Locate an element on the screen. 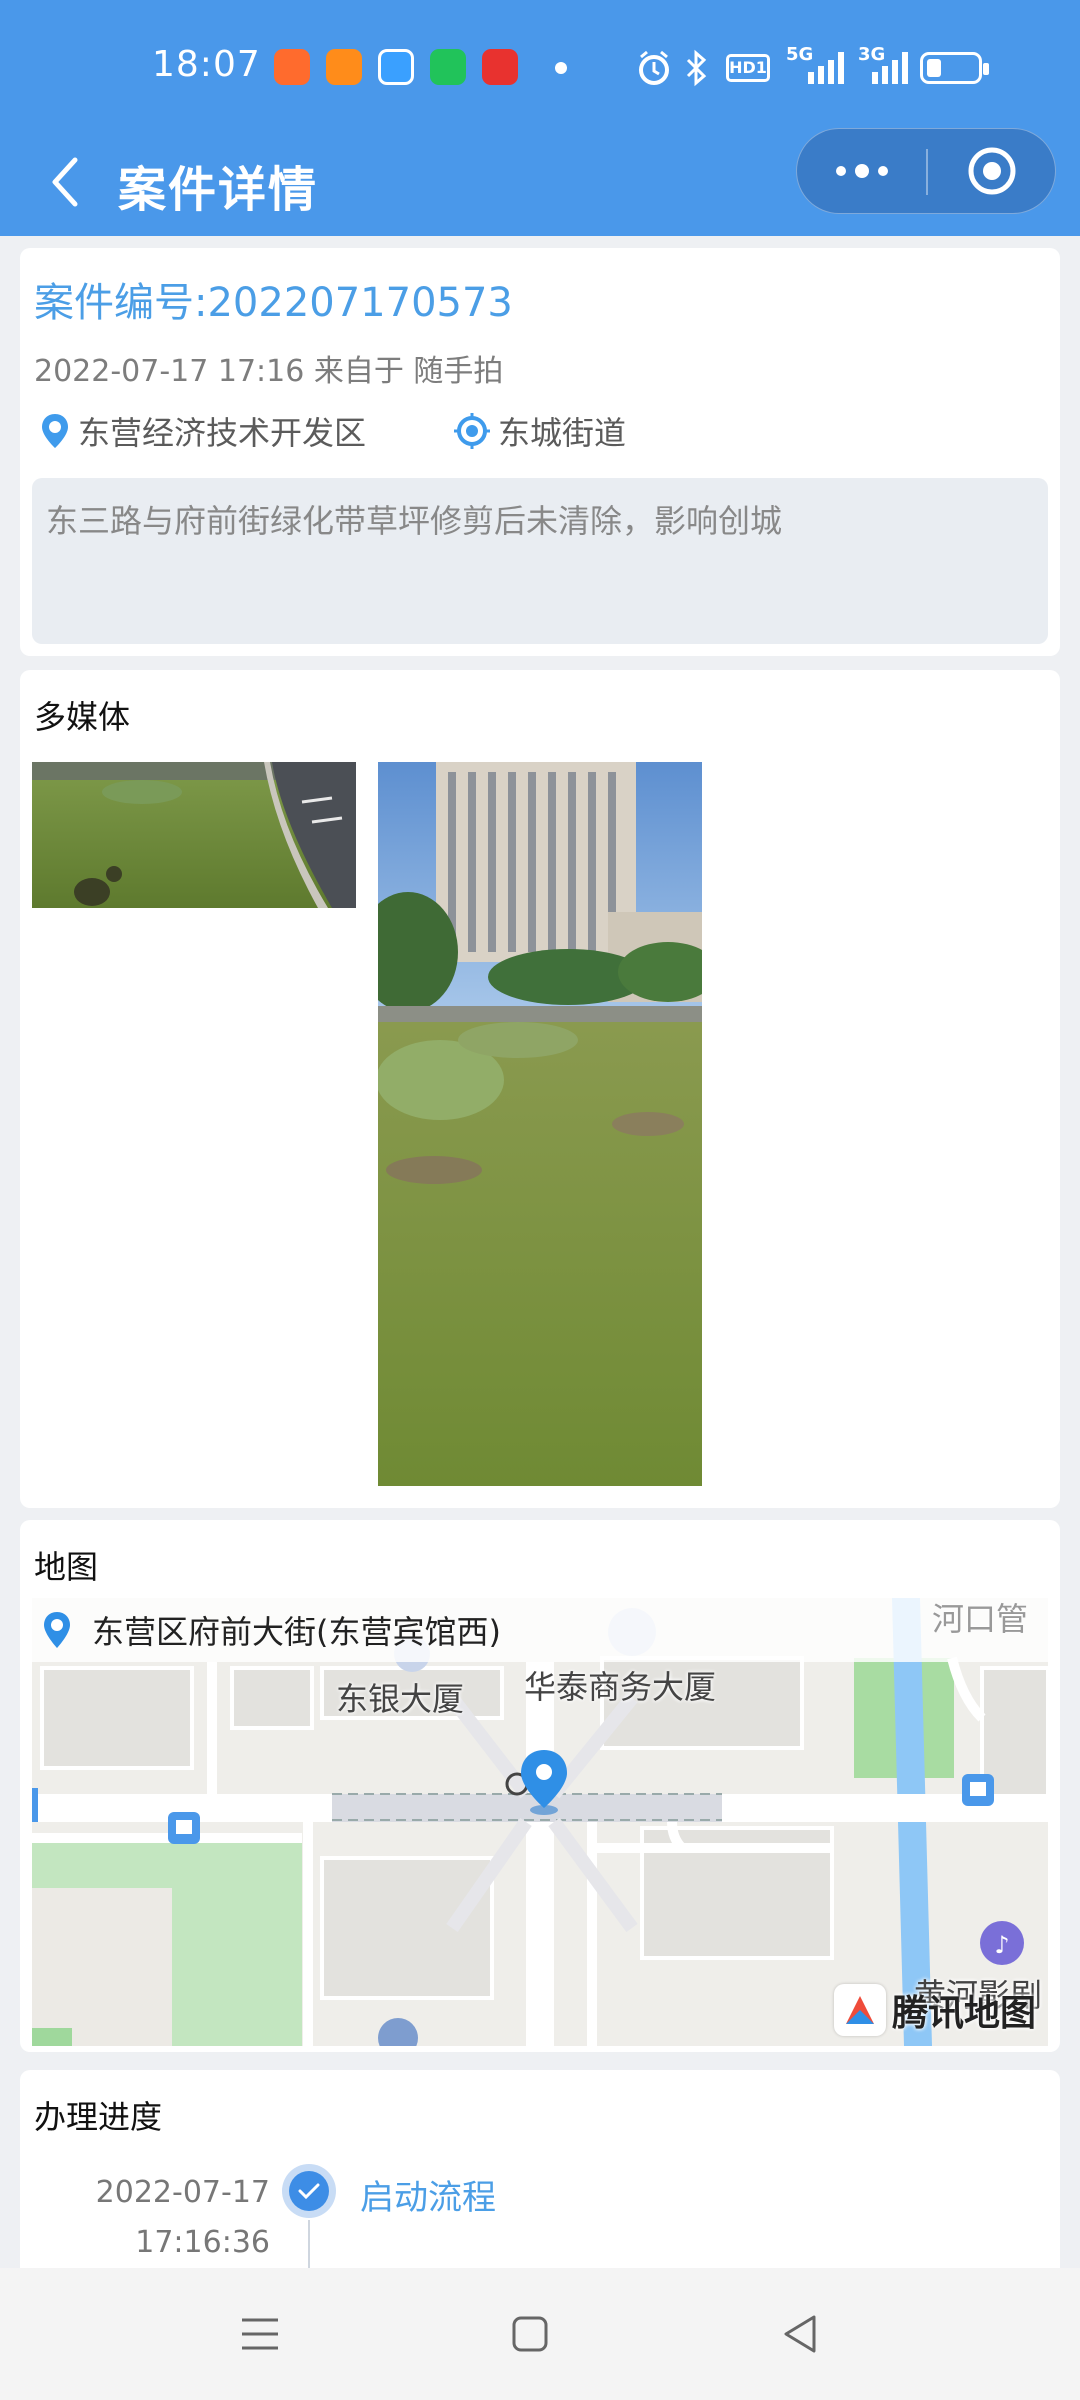  menu-icon is located at coordinates (260, 2334).